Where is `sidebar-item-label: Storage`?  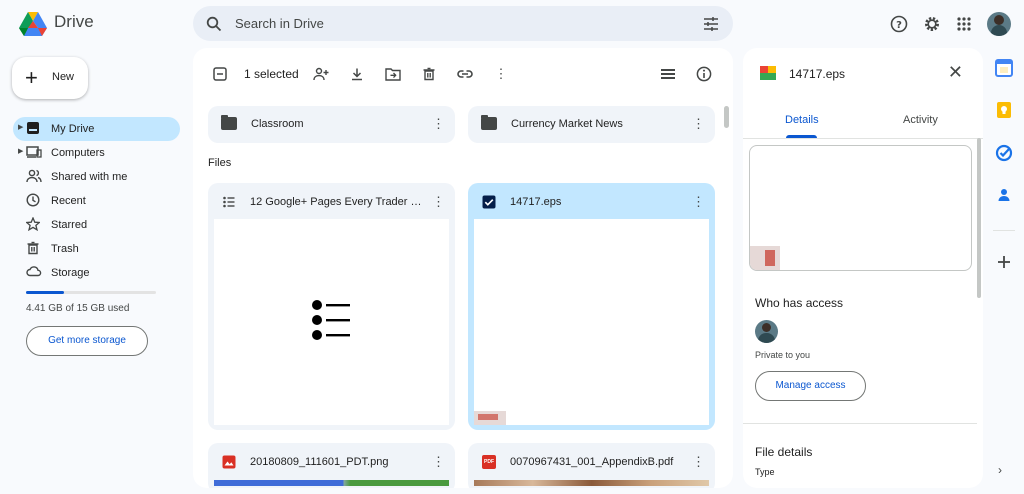 sidebar-item-label: Storage is located at coordinates (70, 273).